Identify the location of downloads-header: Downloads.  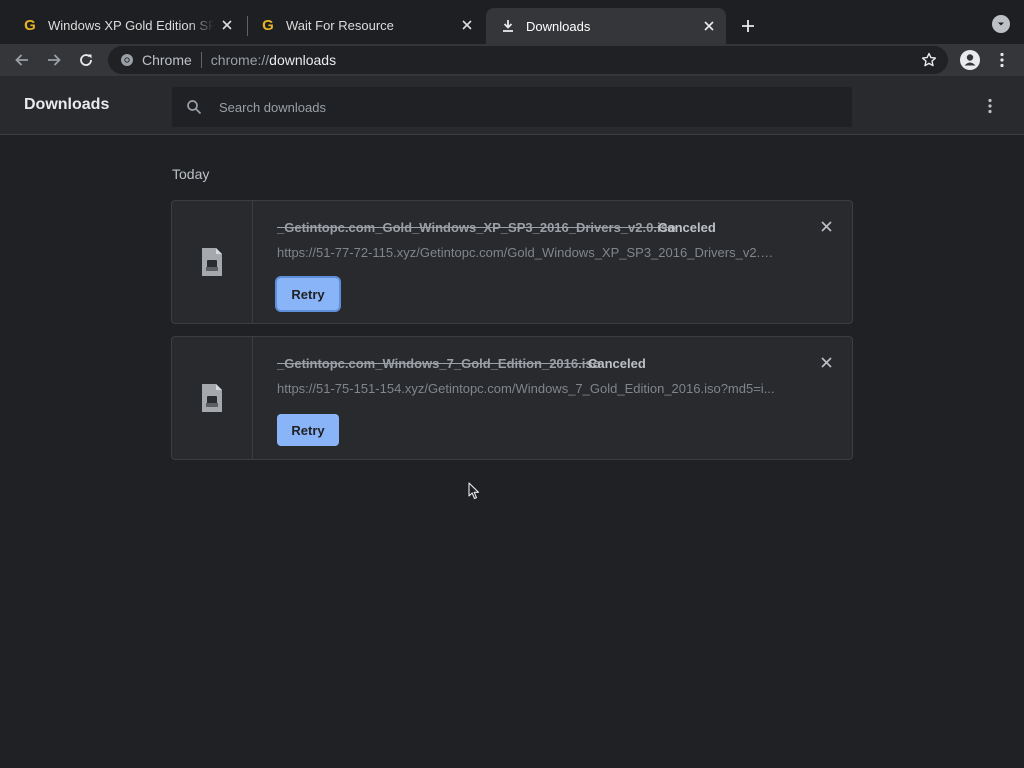
(512, 105).